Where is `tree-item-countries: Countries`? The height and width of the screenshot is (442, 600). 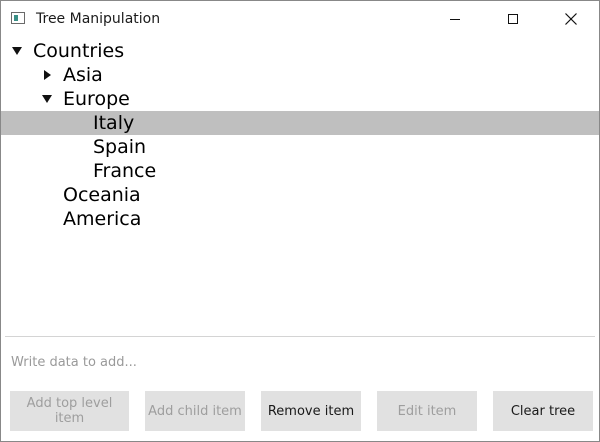 tree-item-countries: Countries is located at coordinates (300, 51).